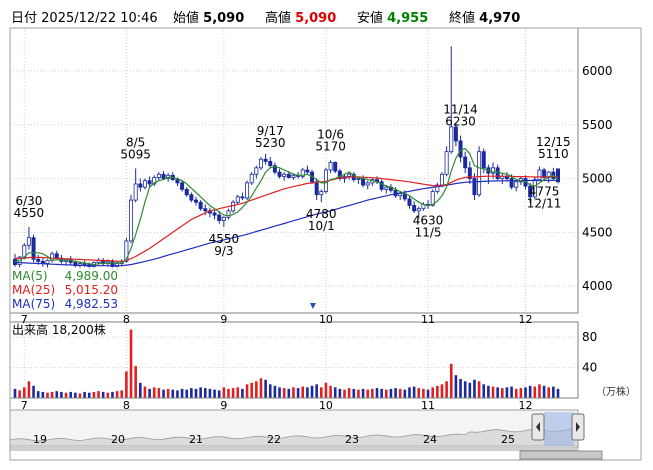 This screenshot has width=653, height=470. I want to click on navigator: 19 20 21 22 23 24 25, so click(306, 435).